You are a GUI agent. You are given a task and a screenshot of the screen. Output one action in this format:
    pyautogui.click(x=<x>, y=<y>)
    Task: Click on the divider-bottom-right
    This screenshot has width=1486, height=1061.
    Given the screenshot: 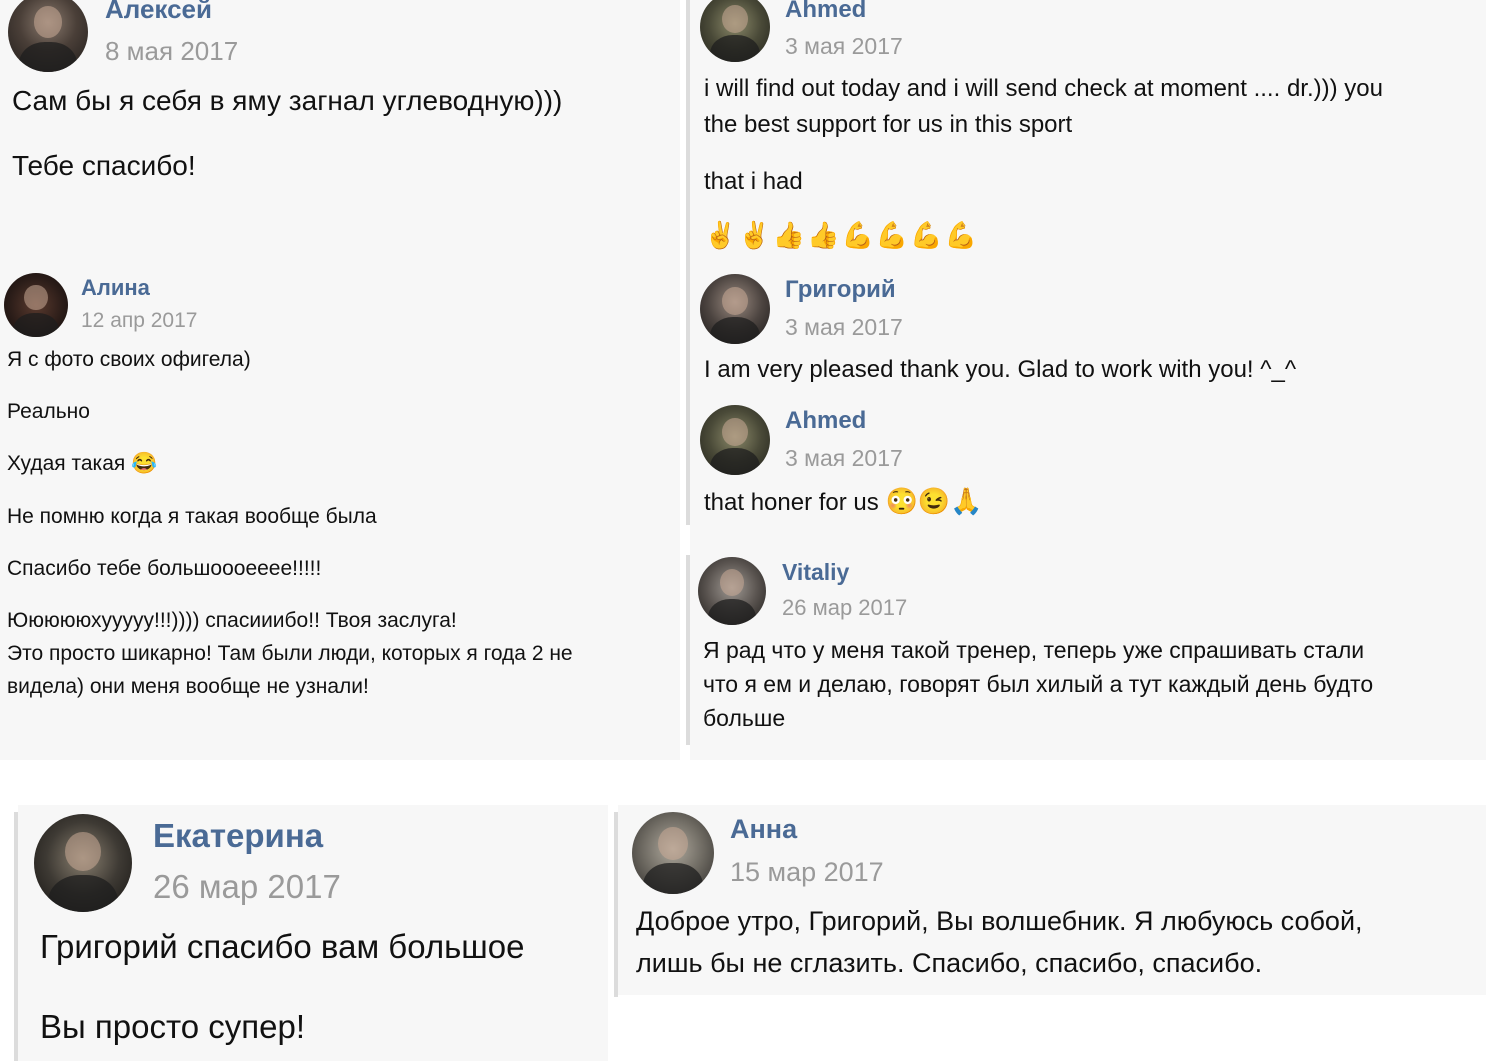 What is the action you would take?
    pyautogui.click(x=616, y=904)
    